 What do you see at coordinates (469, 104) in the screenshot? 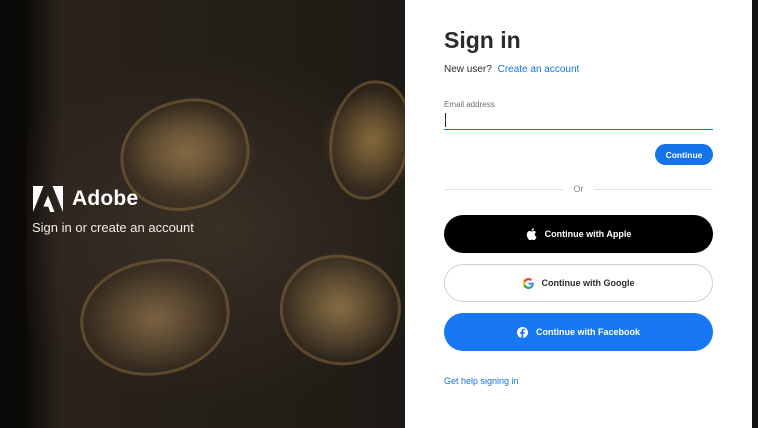
I see `email-label: Email address` at bounding box center [469, 104].